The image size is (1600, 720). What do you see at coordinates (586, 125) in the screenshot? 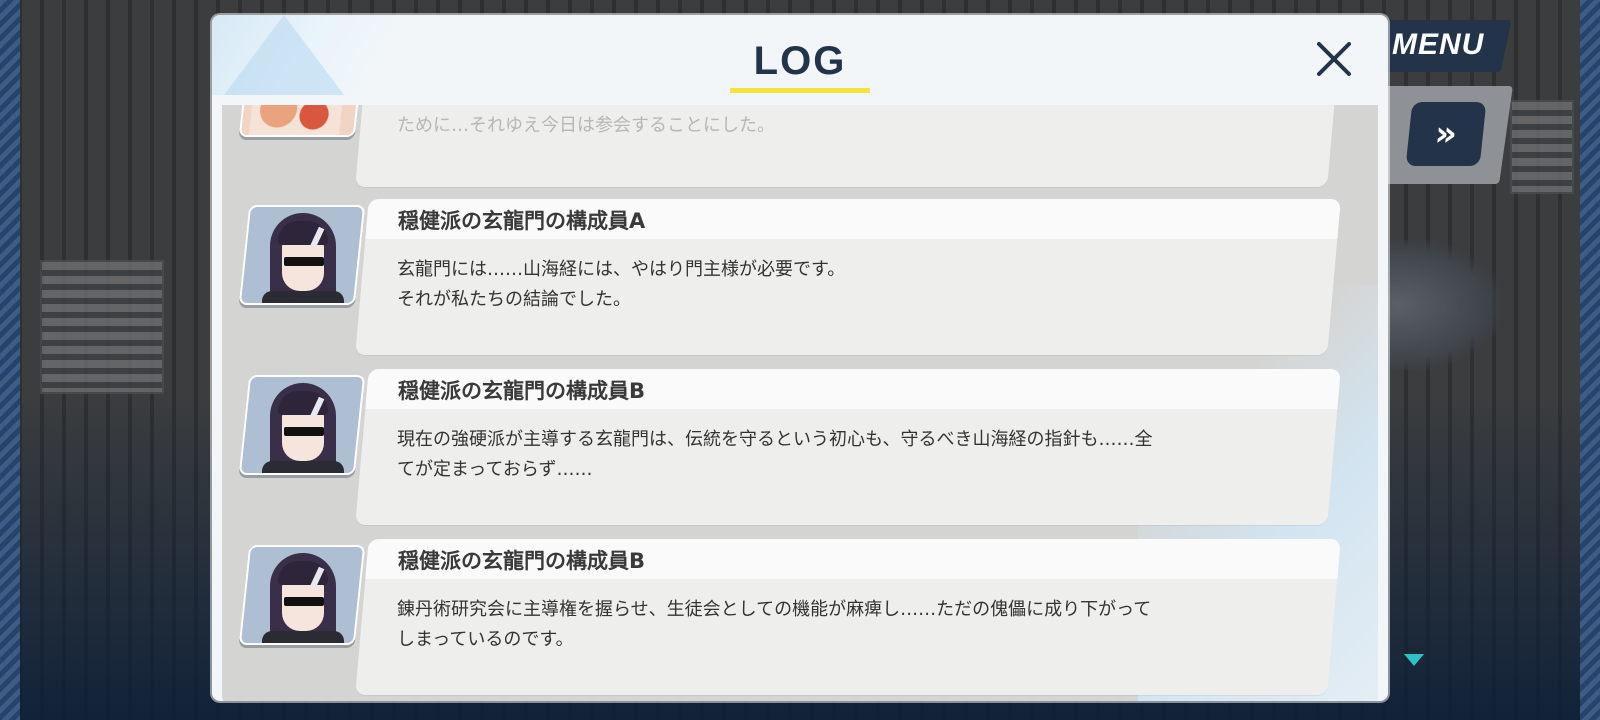
I see `dialogue-line: ために…それゆえ今日は参会することにした。` at bounding box center [586, 125].